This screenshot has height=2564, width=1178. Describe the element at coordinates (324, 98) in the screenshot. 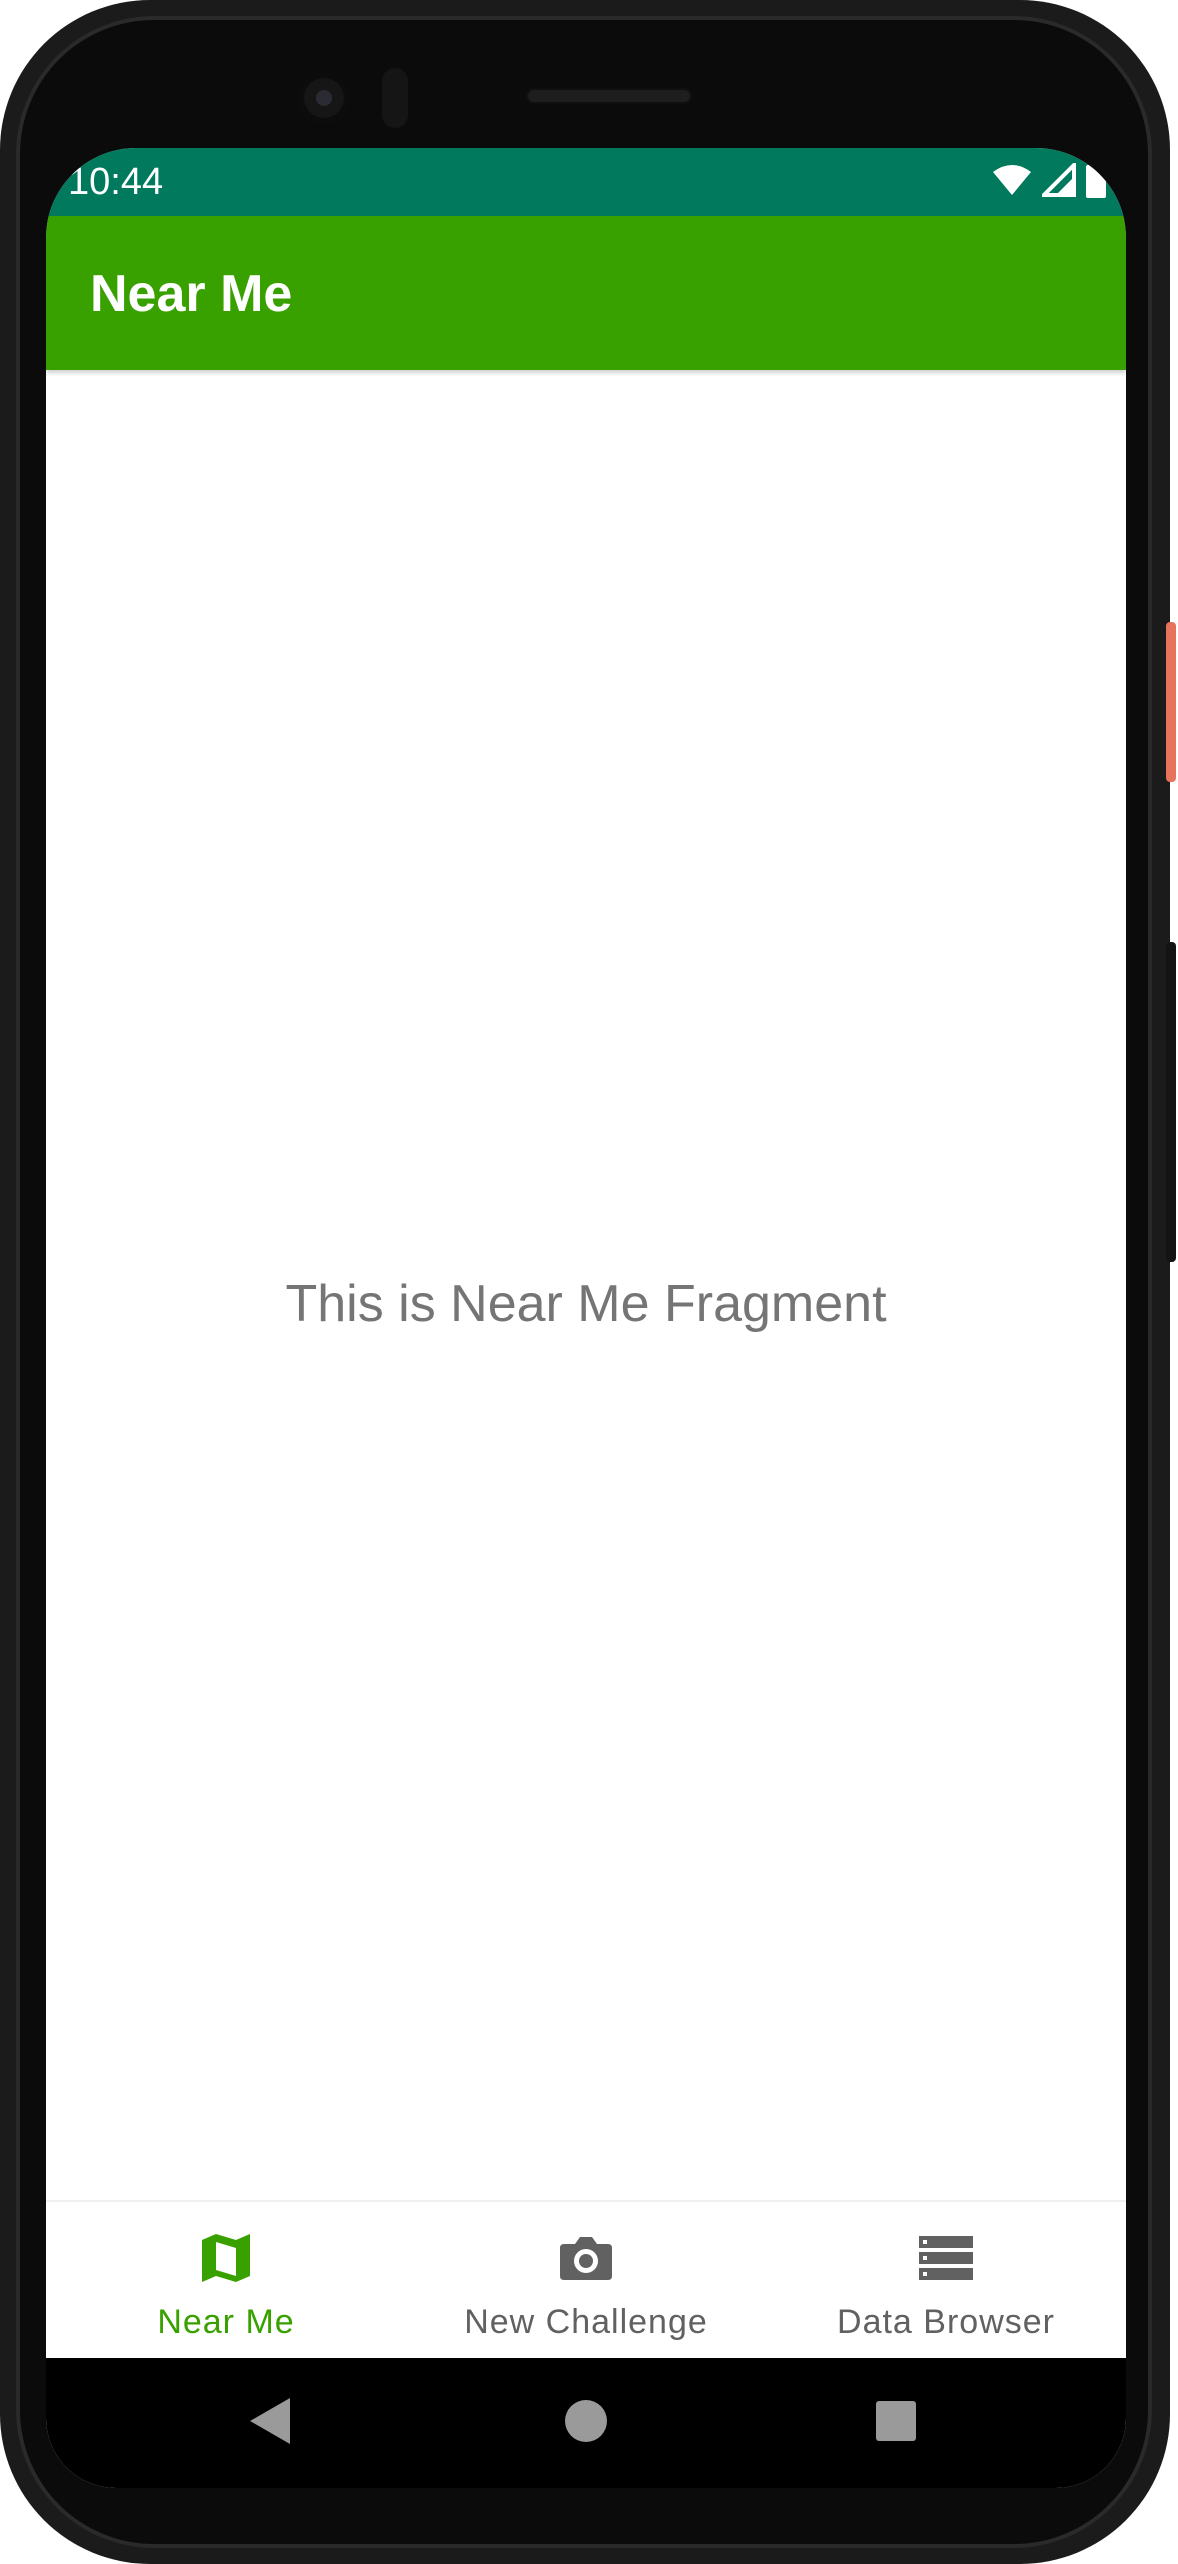

I see `front-camera` at that location.